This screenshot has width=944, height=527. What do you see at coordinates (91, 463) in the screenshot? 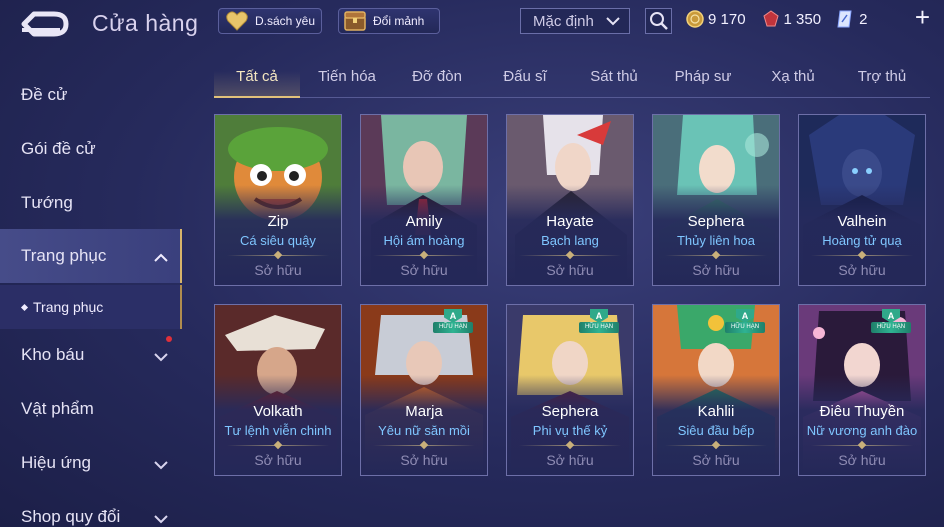
I see `sidebar-item-effects: Hiệu ứng` at bounding box center [91, 463].